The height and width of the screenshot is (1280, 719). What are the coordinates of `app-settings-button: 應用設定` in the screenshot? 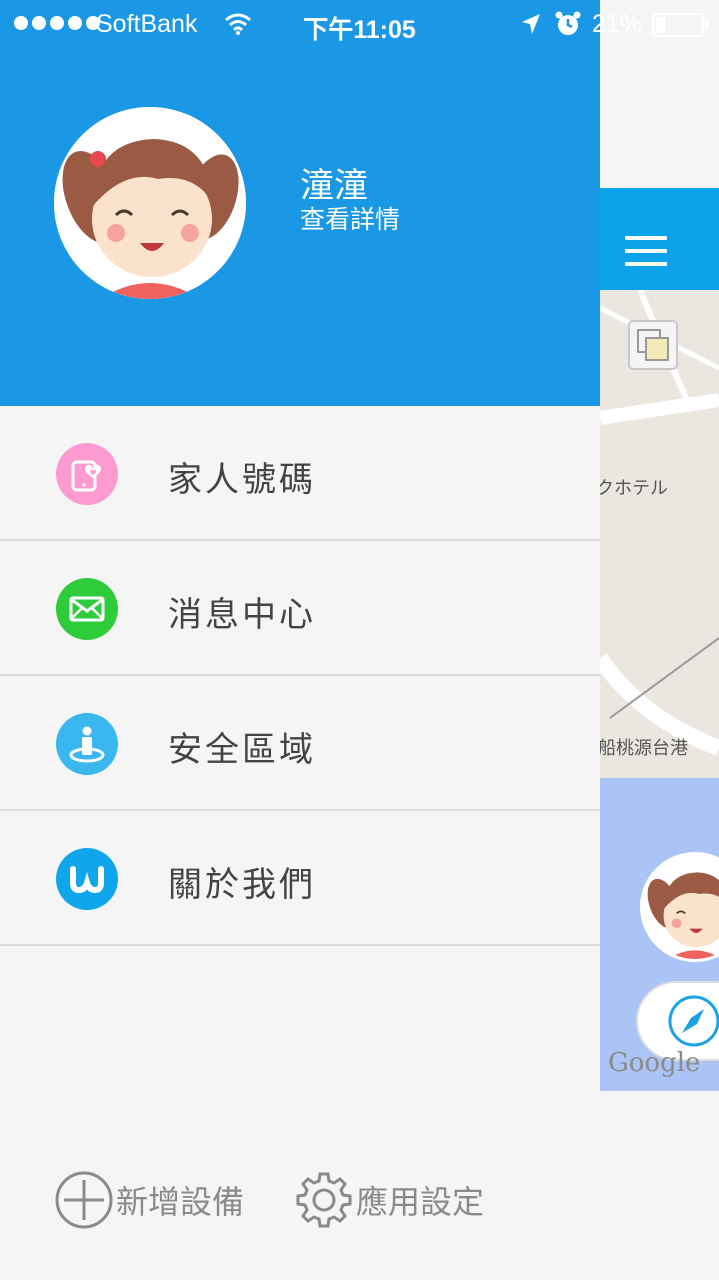 It's located at (389, 1200).